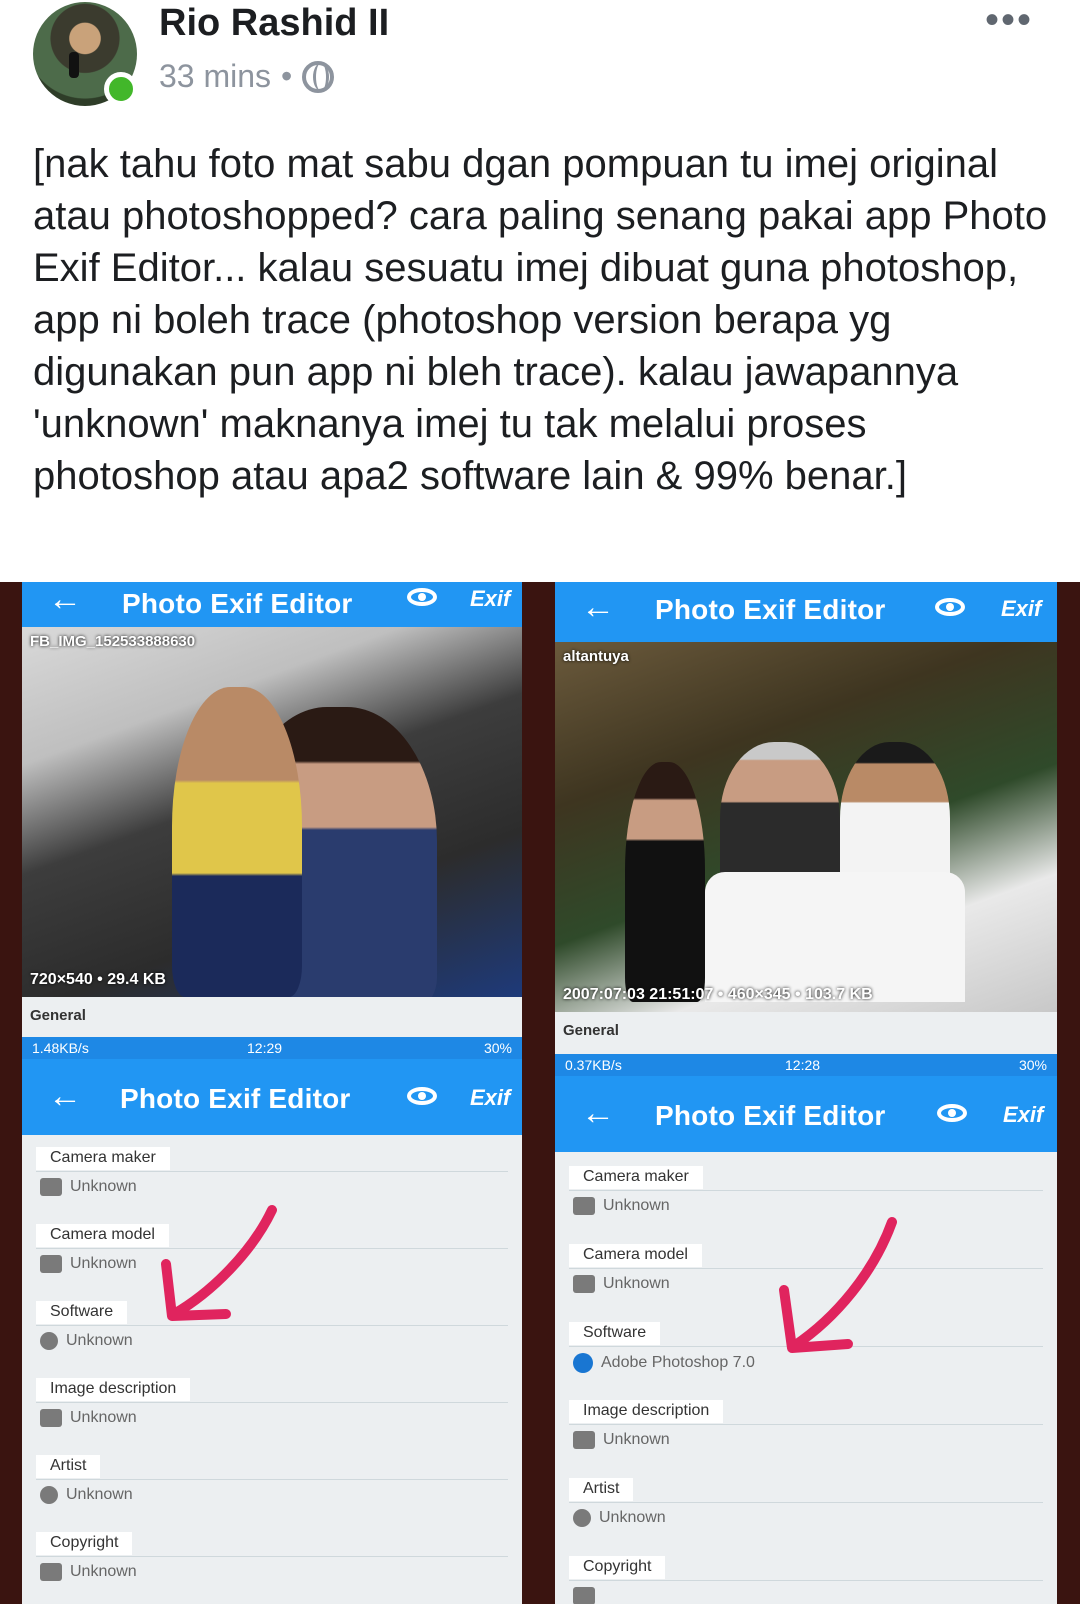 Image resolution: width=1080 pixels, height=1604 pixels. Describe the element at coordinates (1009, 20) in the screenshot. I see `more-options-button: •••` at that location.